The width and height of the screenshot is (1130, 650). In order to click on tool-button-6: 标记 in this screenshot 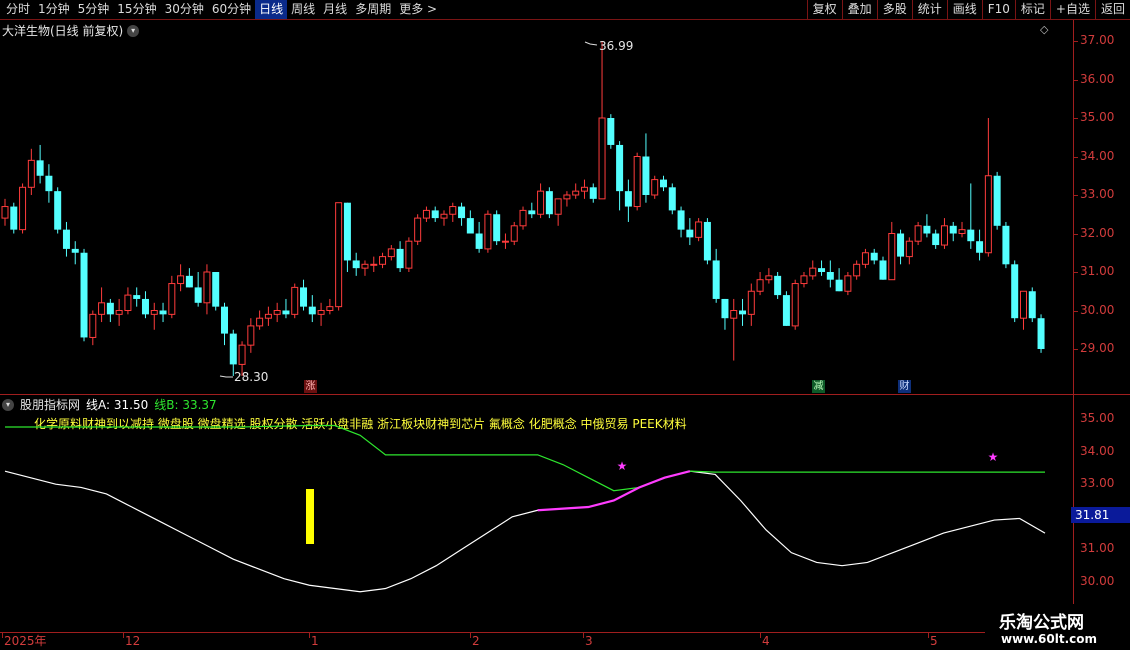, I will do `click(1032, 9)`.